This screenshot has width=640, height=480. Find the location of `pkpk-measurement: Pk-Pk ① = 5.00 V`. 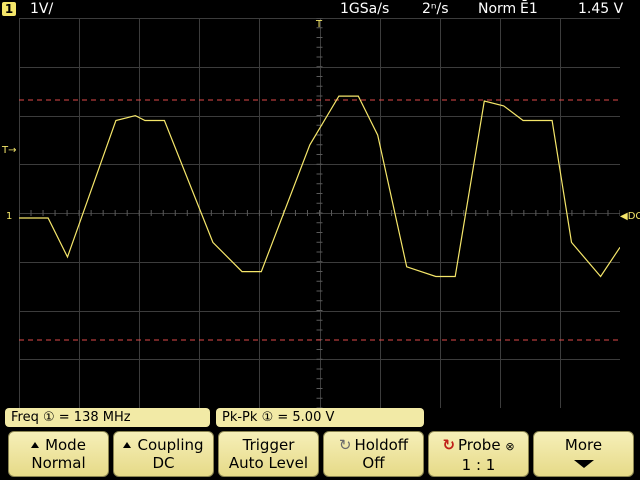

pkpk-measurement: Pk-Pk ① = 5.00 V is located at coordinates (320, 417).